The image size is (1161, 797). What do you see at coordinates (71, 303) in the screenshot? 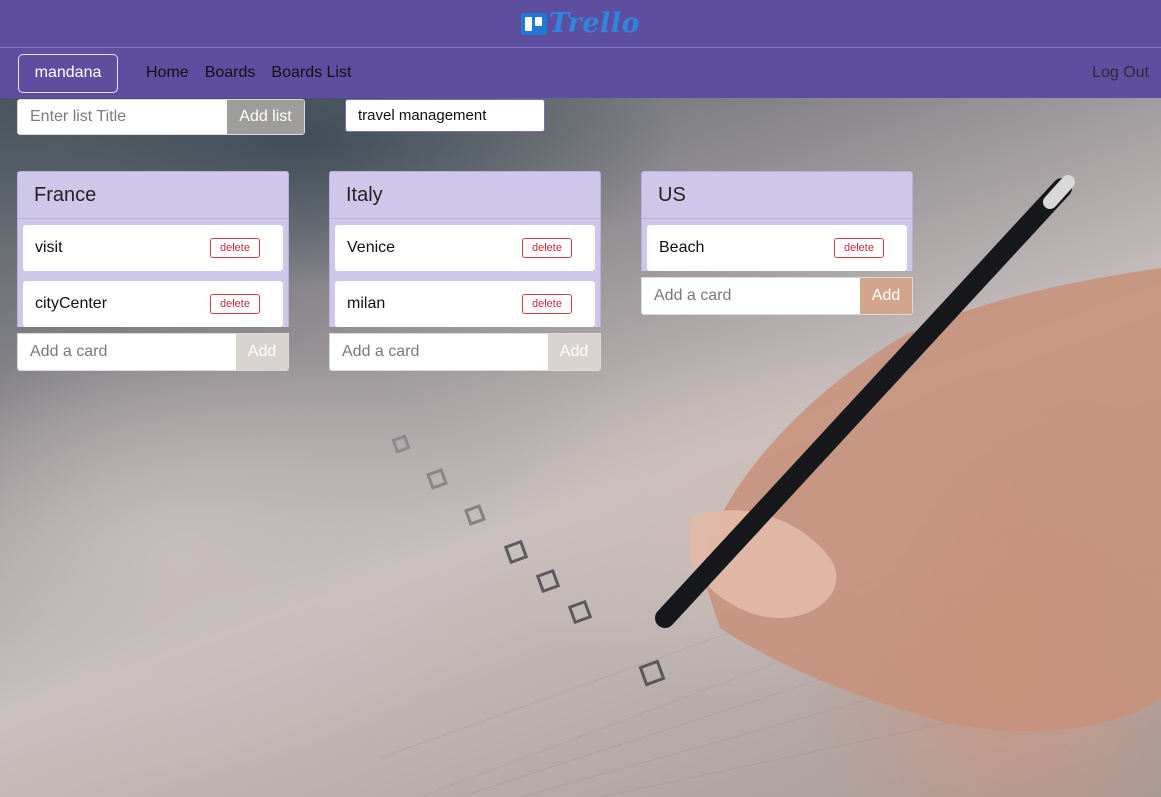
I see `card-title: cityCenter` at bounding box center [71, 303].